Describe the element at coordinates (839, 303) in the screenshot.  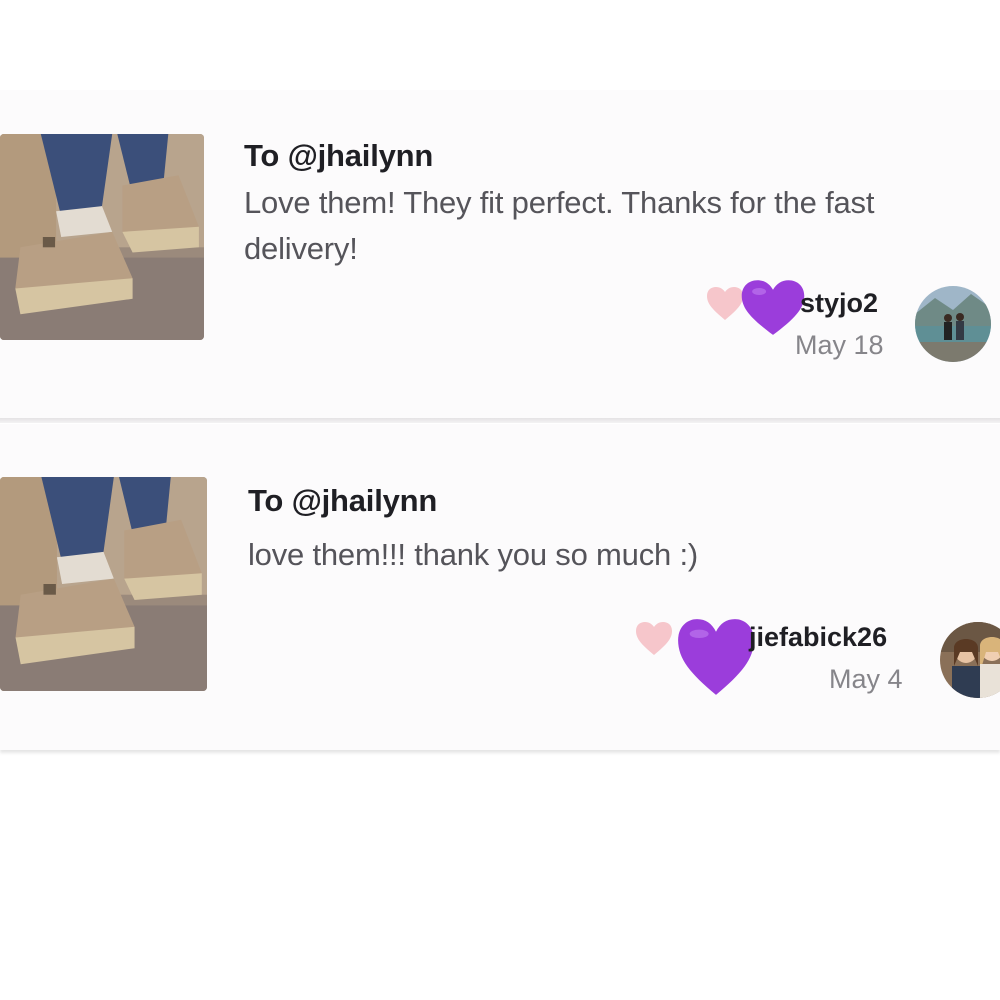
I see `reviewer-username: styjo2` at that location.